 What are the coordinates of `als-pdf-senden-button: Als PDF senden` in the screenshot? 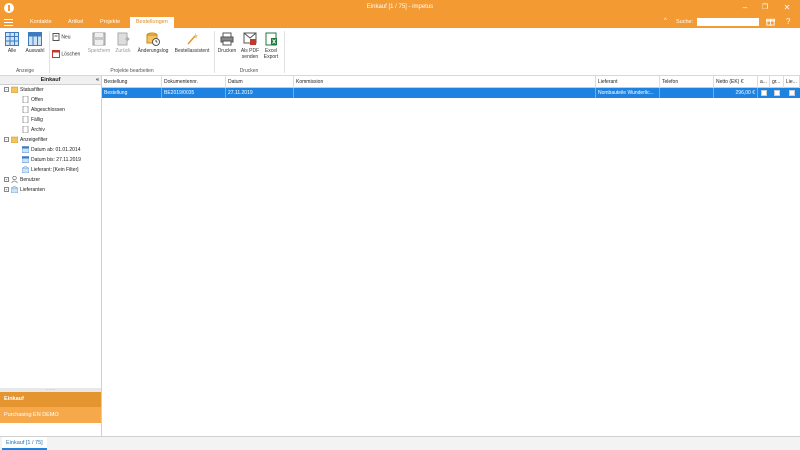 It's located at (250, 46).